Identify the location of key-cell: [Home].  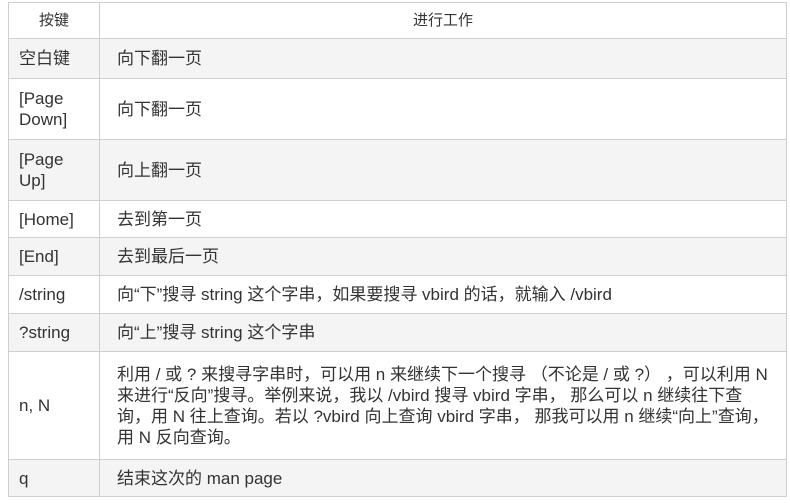
(54, 219).